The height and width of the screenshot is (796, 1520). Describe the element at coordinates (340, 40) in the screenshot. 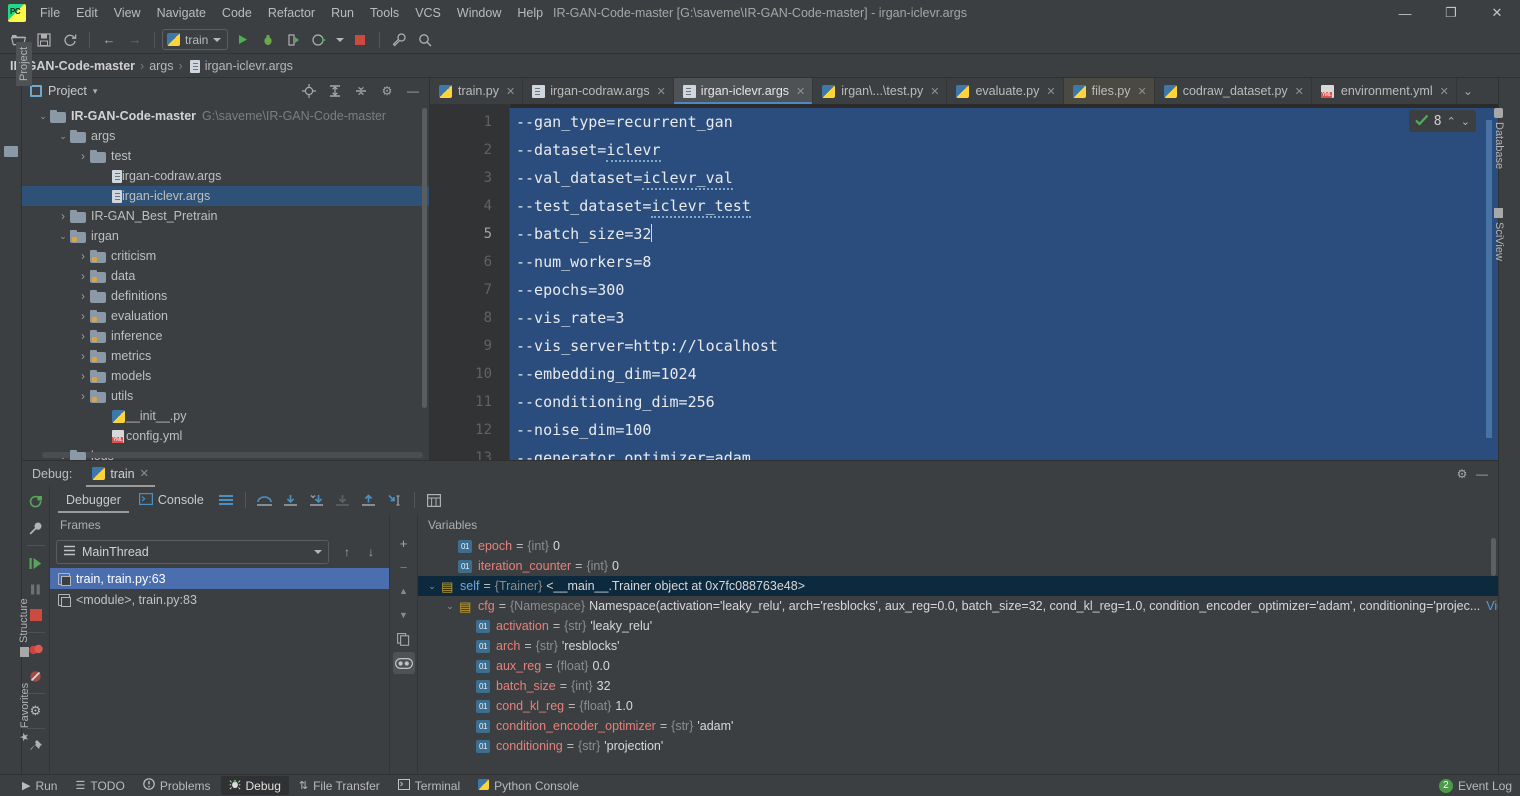

I see `profile-dropdown-icon` at that location.